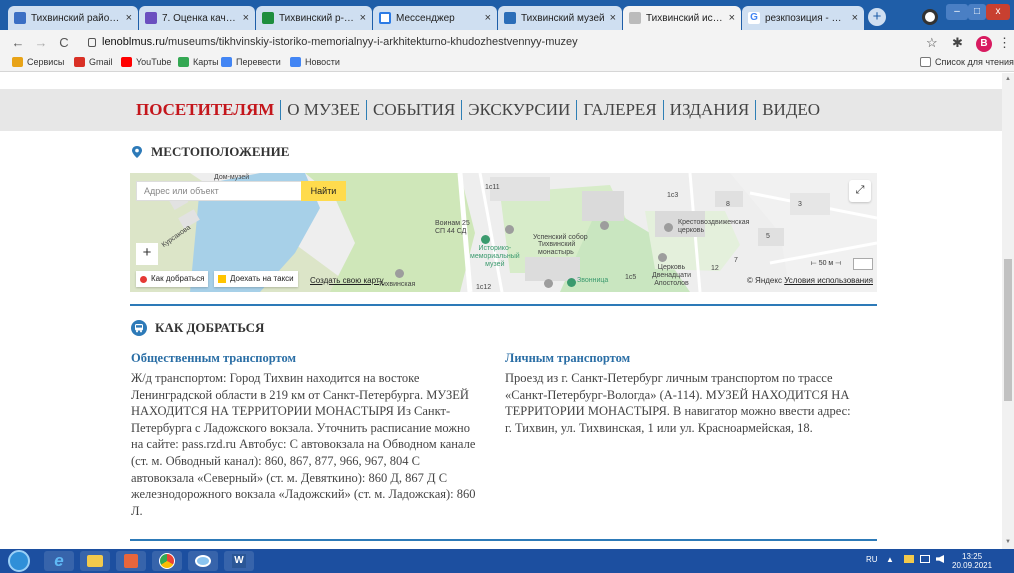 This screenshot has width=1014, height=573. I want to click on create-map-link: Создать свою карту, so click(347, 280).